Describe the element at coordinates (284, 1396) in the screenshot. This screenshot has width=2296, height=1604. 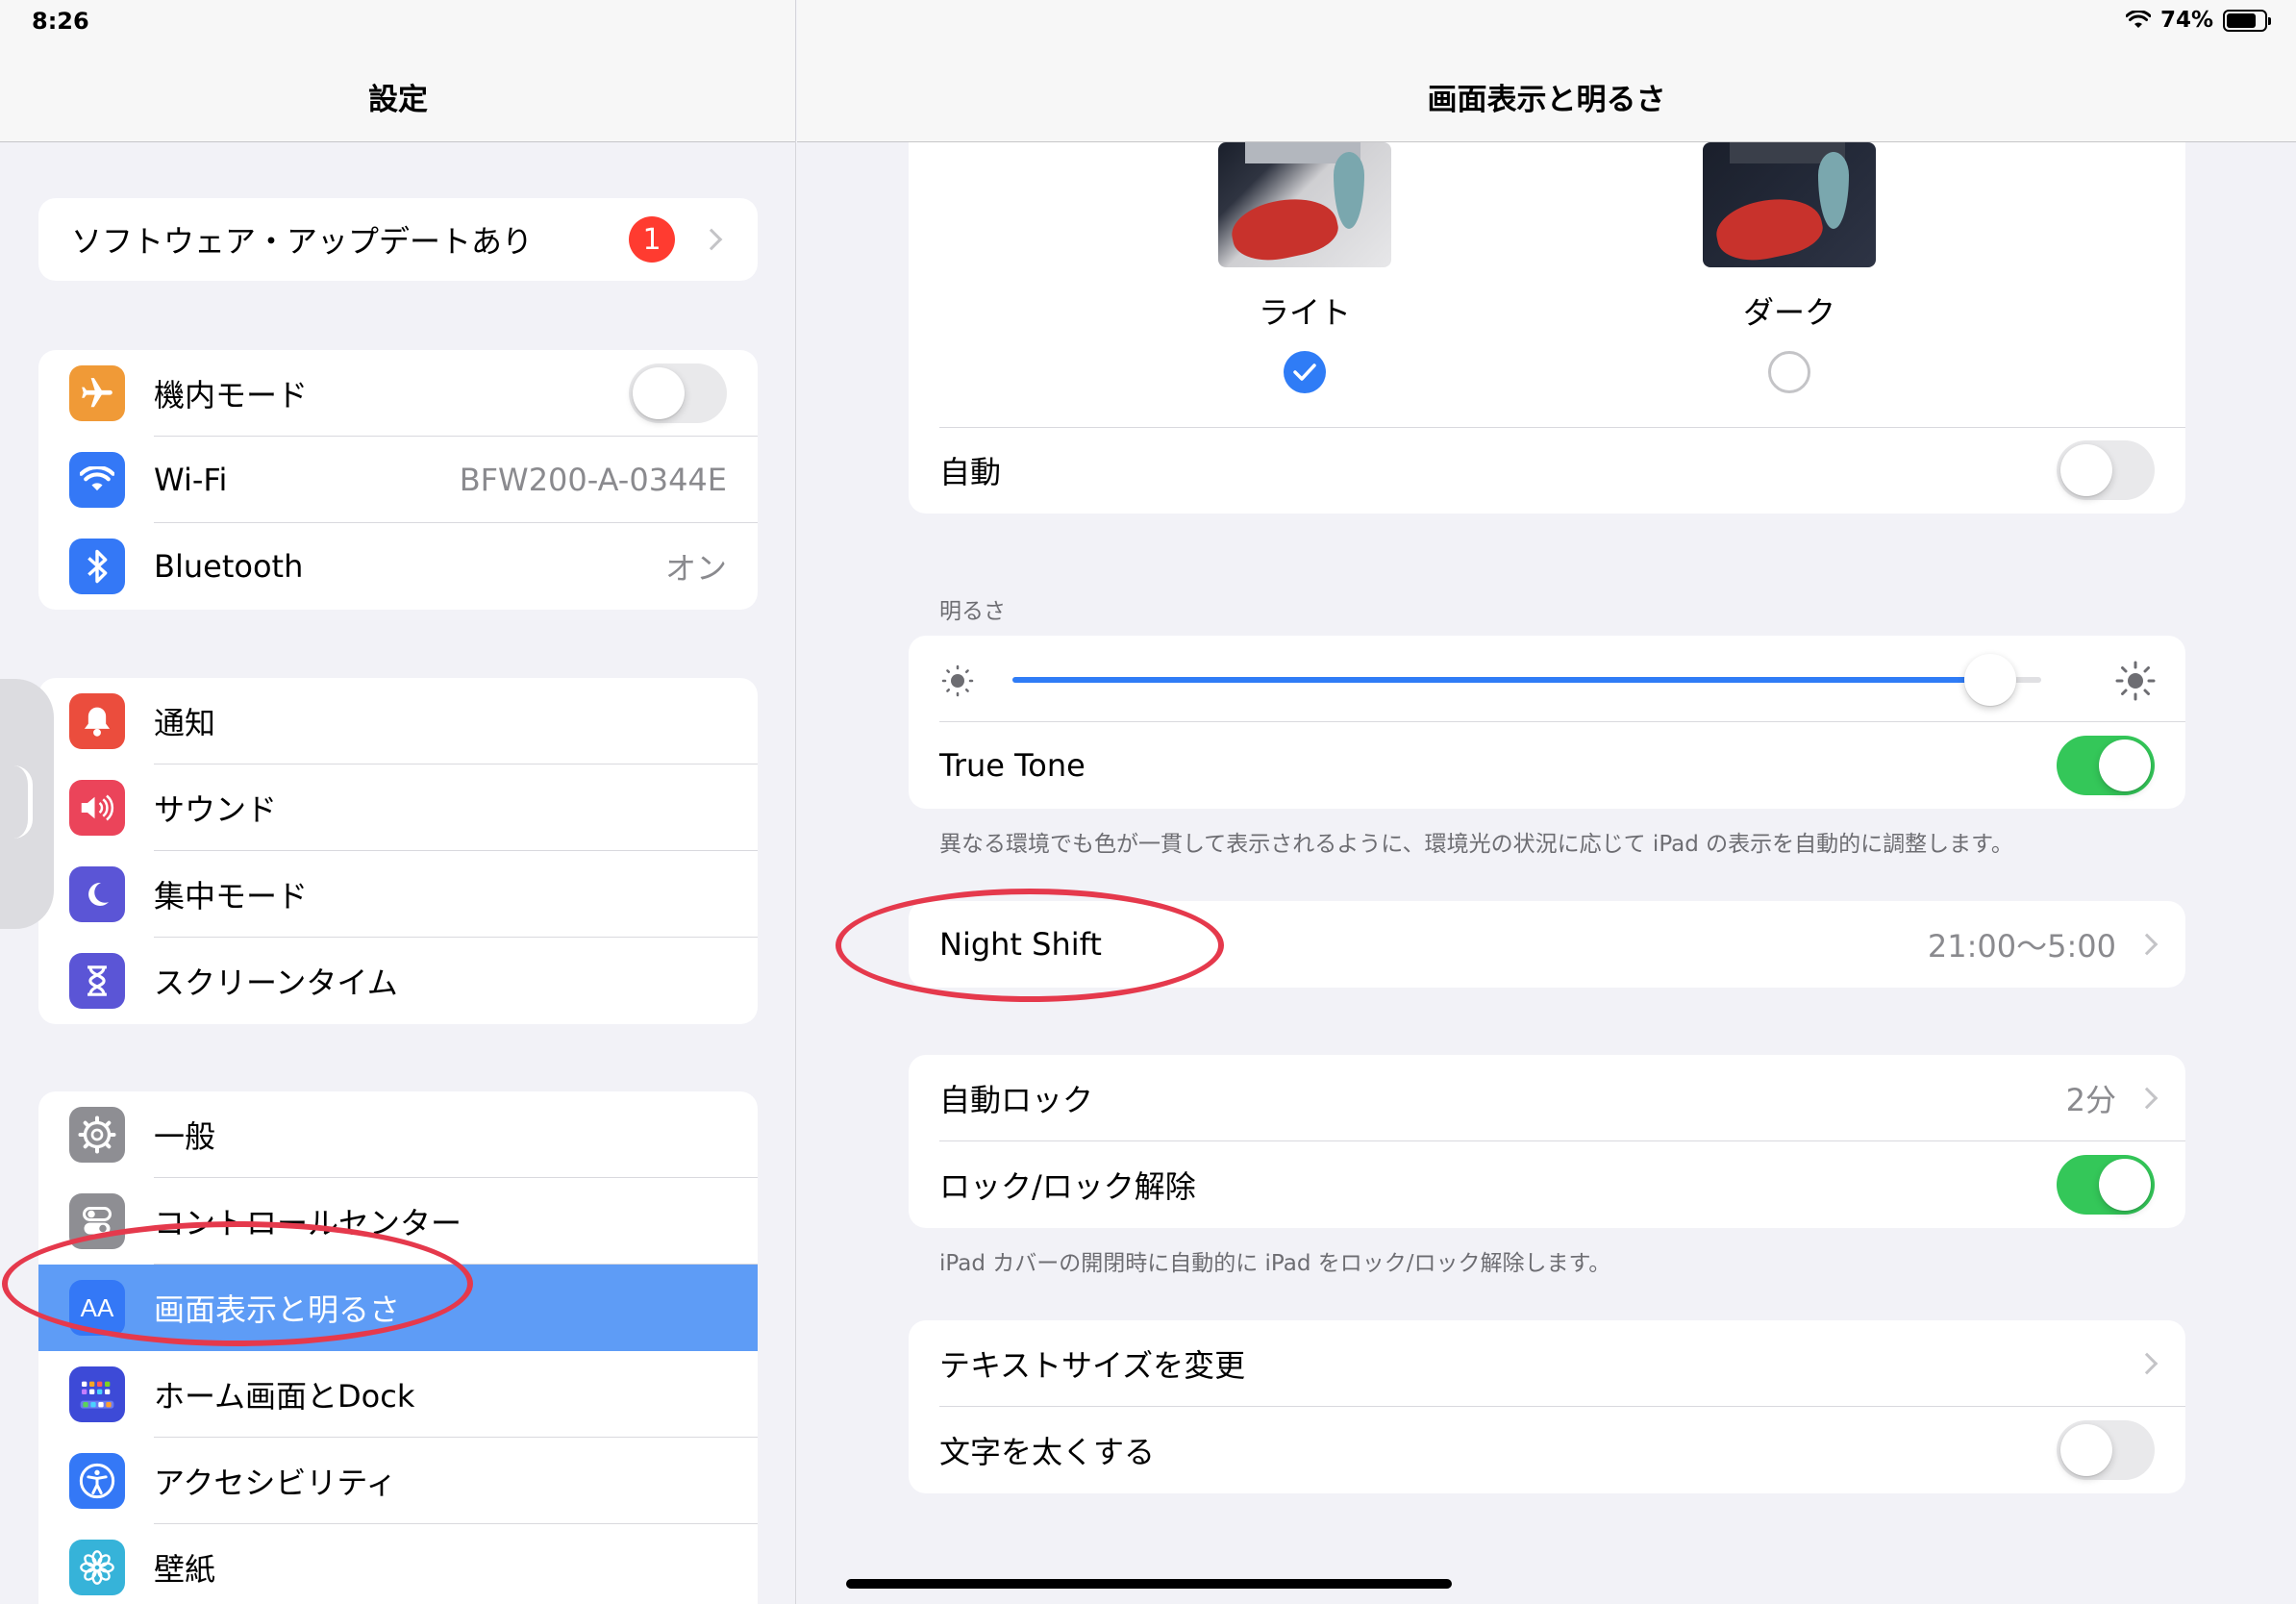
I see `sidebar-item-label: ホーム画面とDock` at that location.